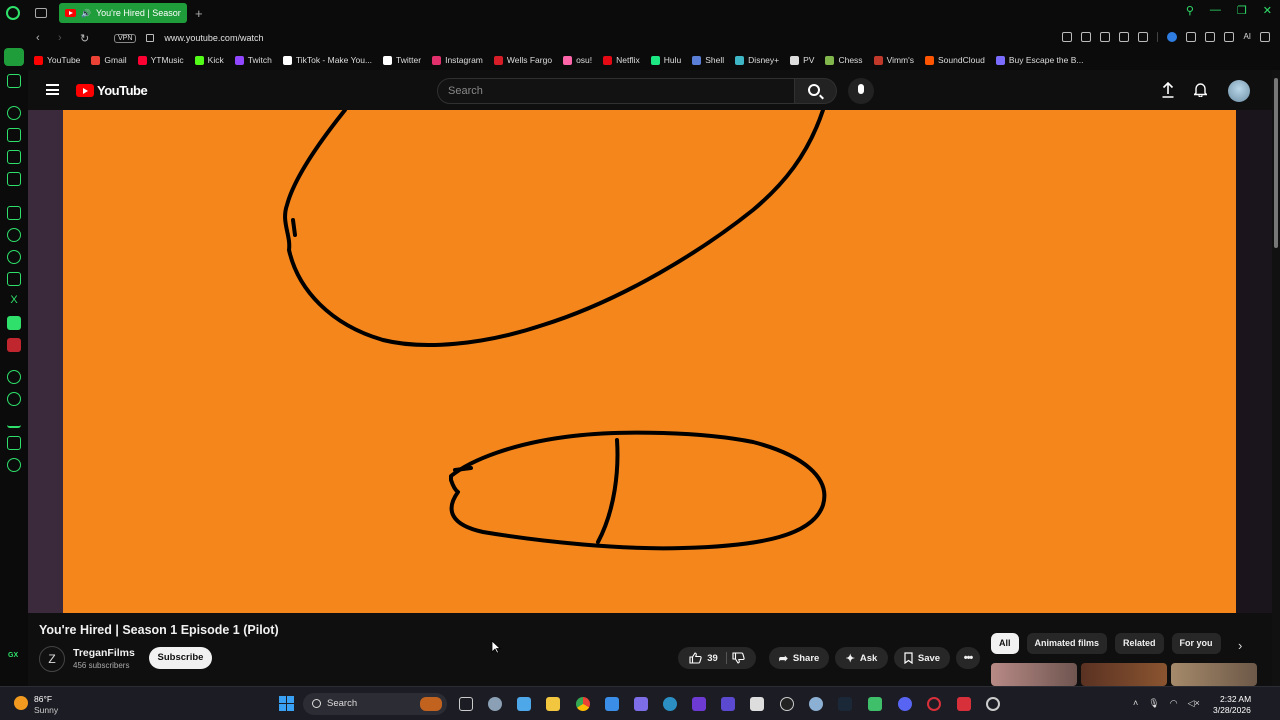  What do you see at coordinates (708, 658) in the screenshot?
I see `like-button: 39` at bounding box center [708, 658].